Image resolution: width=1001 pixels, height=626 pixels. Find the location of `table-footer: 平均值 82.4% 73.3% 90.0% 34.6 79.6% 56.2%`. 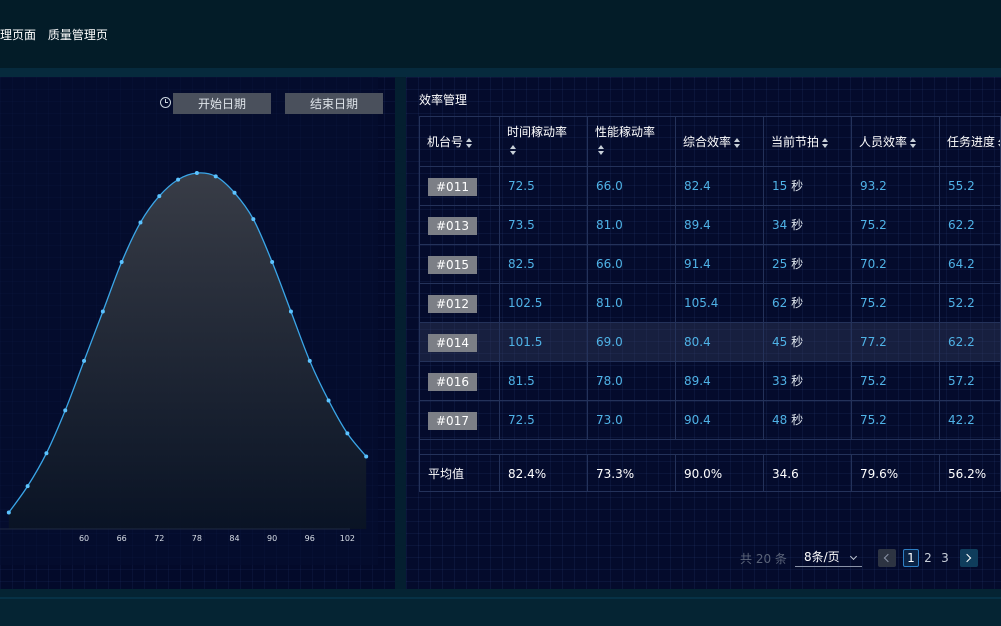

table-footer: 平均值 82.4% 73.3% 90.0% 34.6 79.6% 56.2% is located at coordinates (710, 472).